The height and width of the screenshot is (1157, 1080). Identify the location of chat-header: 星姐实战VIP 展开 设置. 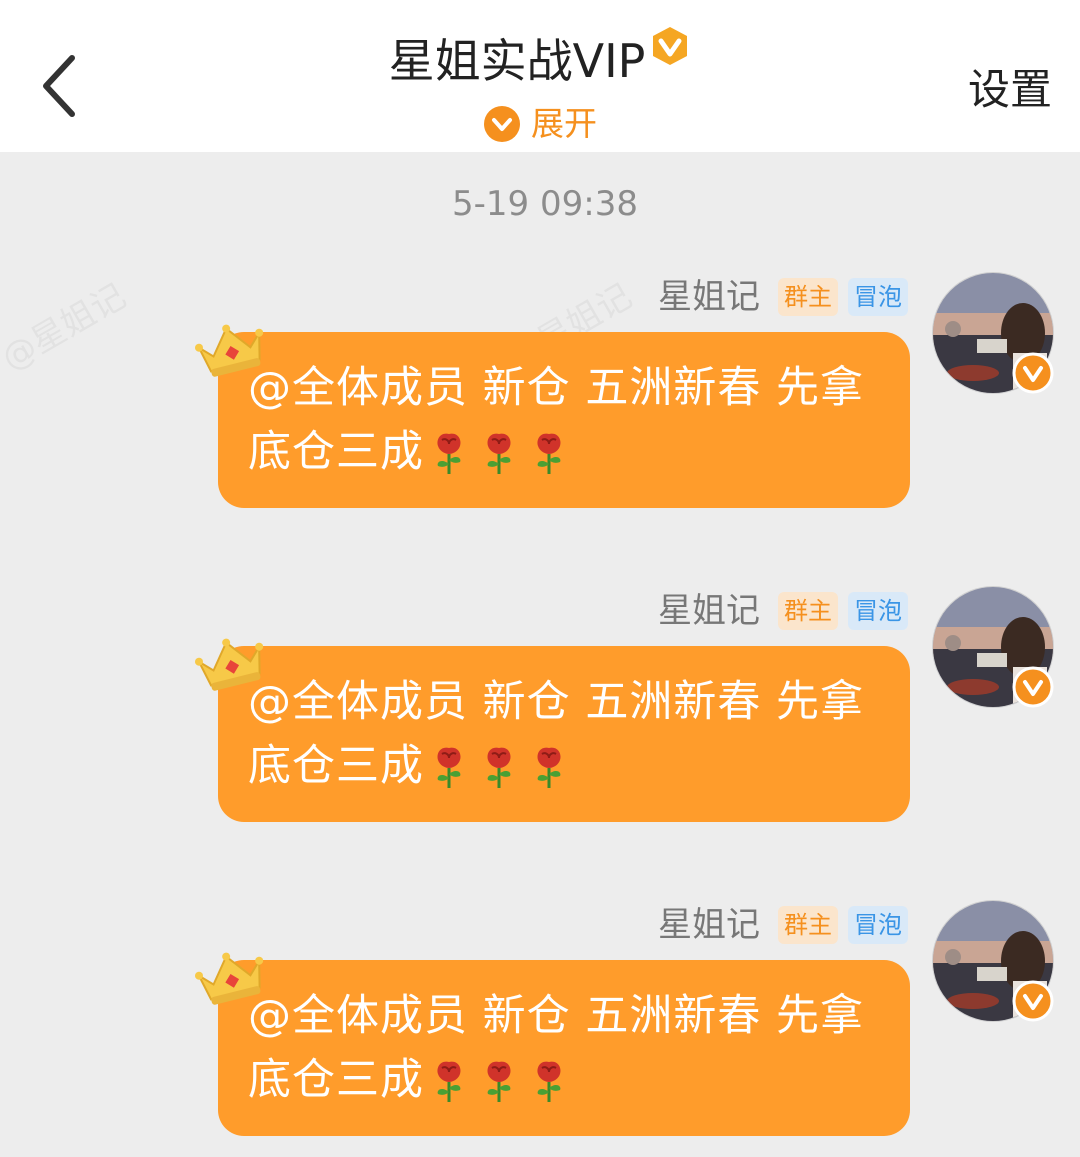
(540, 76).